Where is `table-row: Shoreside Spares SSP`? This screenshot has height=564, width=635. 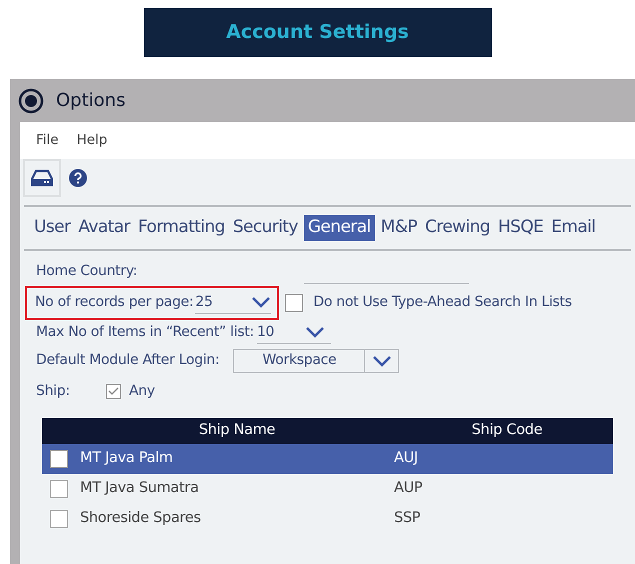
table-row: Shoreside Spares SSP is located at coordinates (327, 519).